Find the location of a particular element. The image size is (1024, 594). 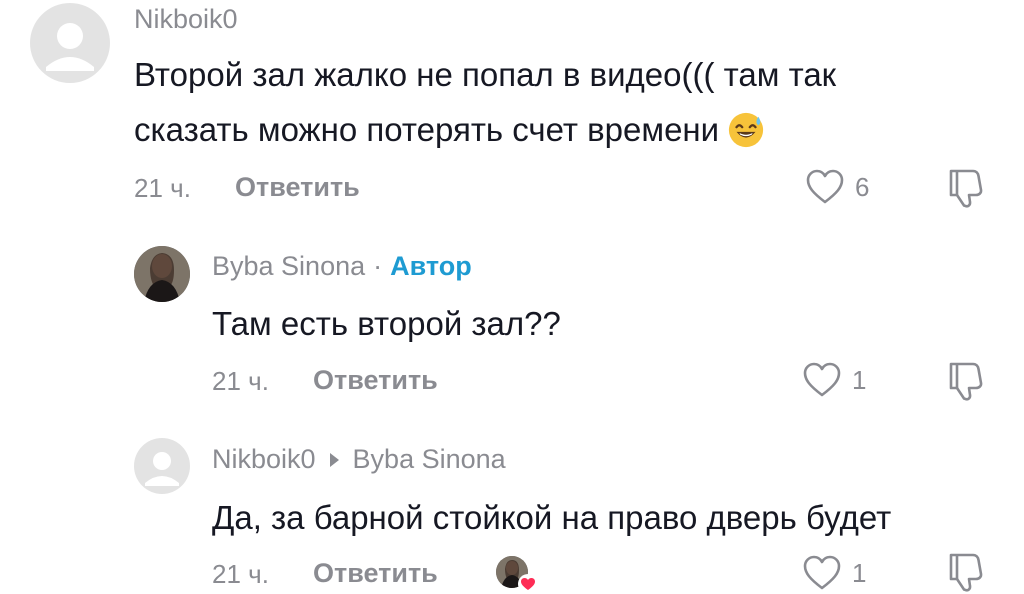

profile-photo is located at coordinates (162, 274).